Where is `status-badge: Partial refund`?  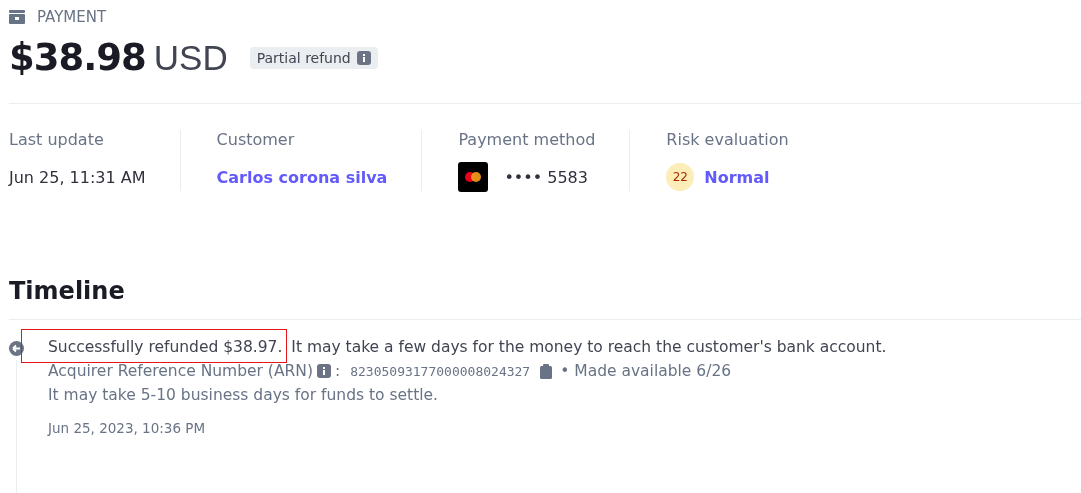 status-badge: Partial refund is located at coordinates (313, 57).